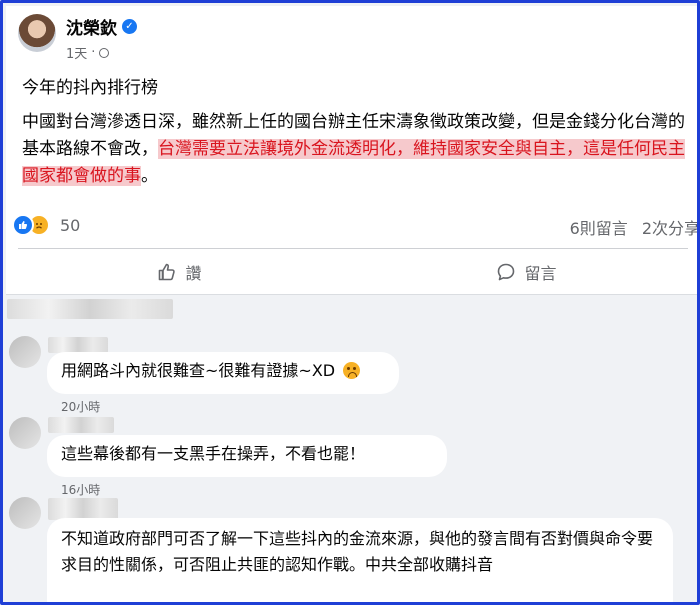  I want to click on speech-bubble-icon, so click(506, 272).